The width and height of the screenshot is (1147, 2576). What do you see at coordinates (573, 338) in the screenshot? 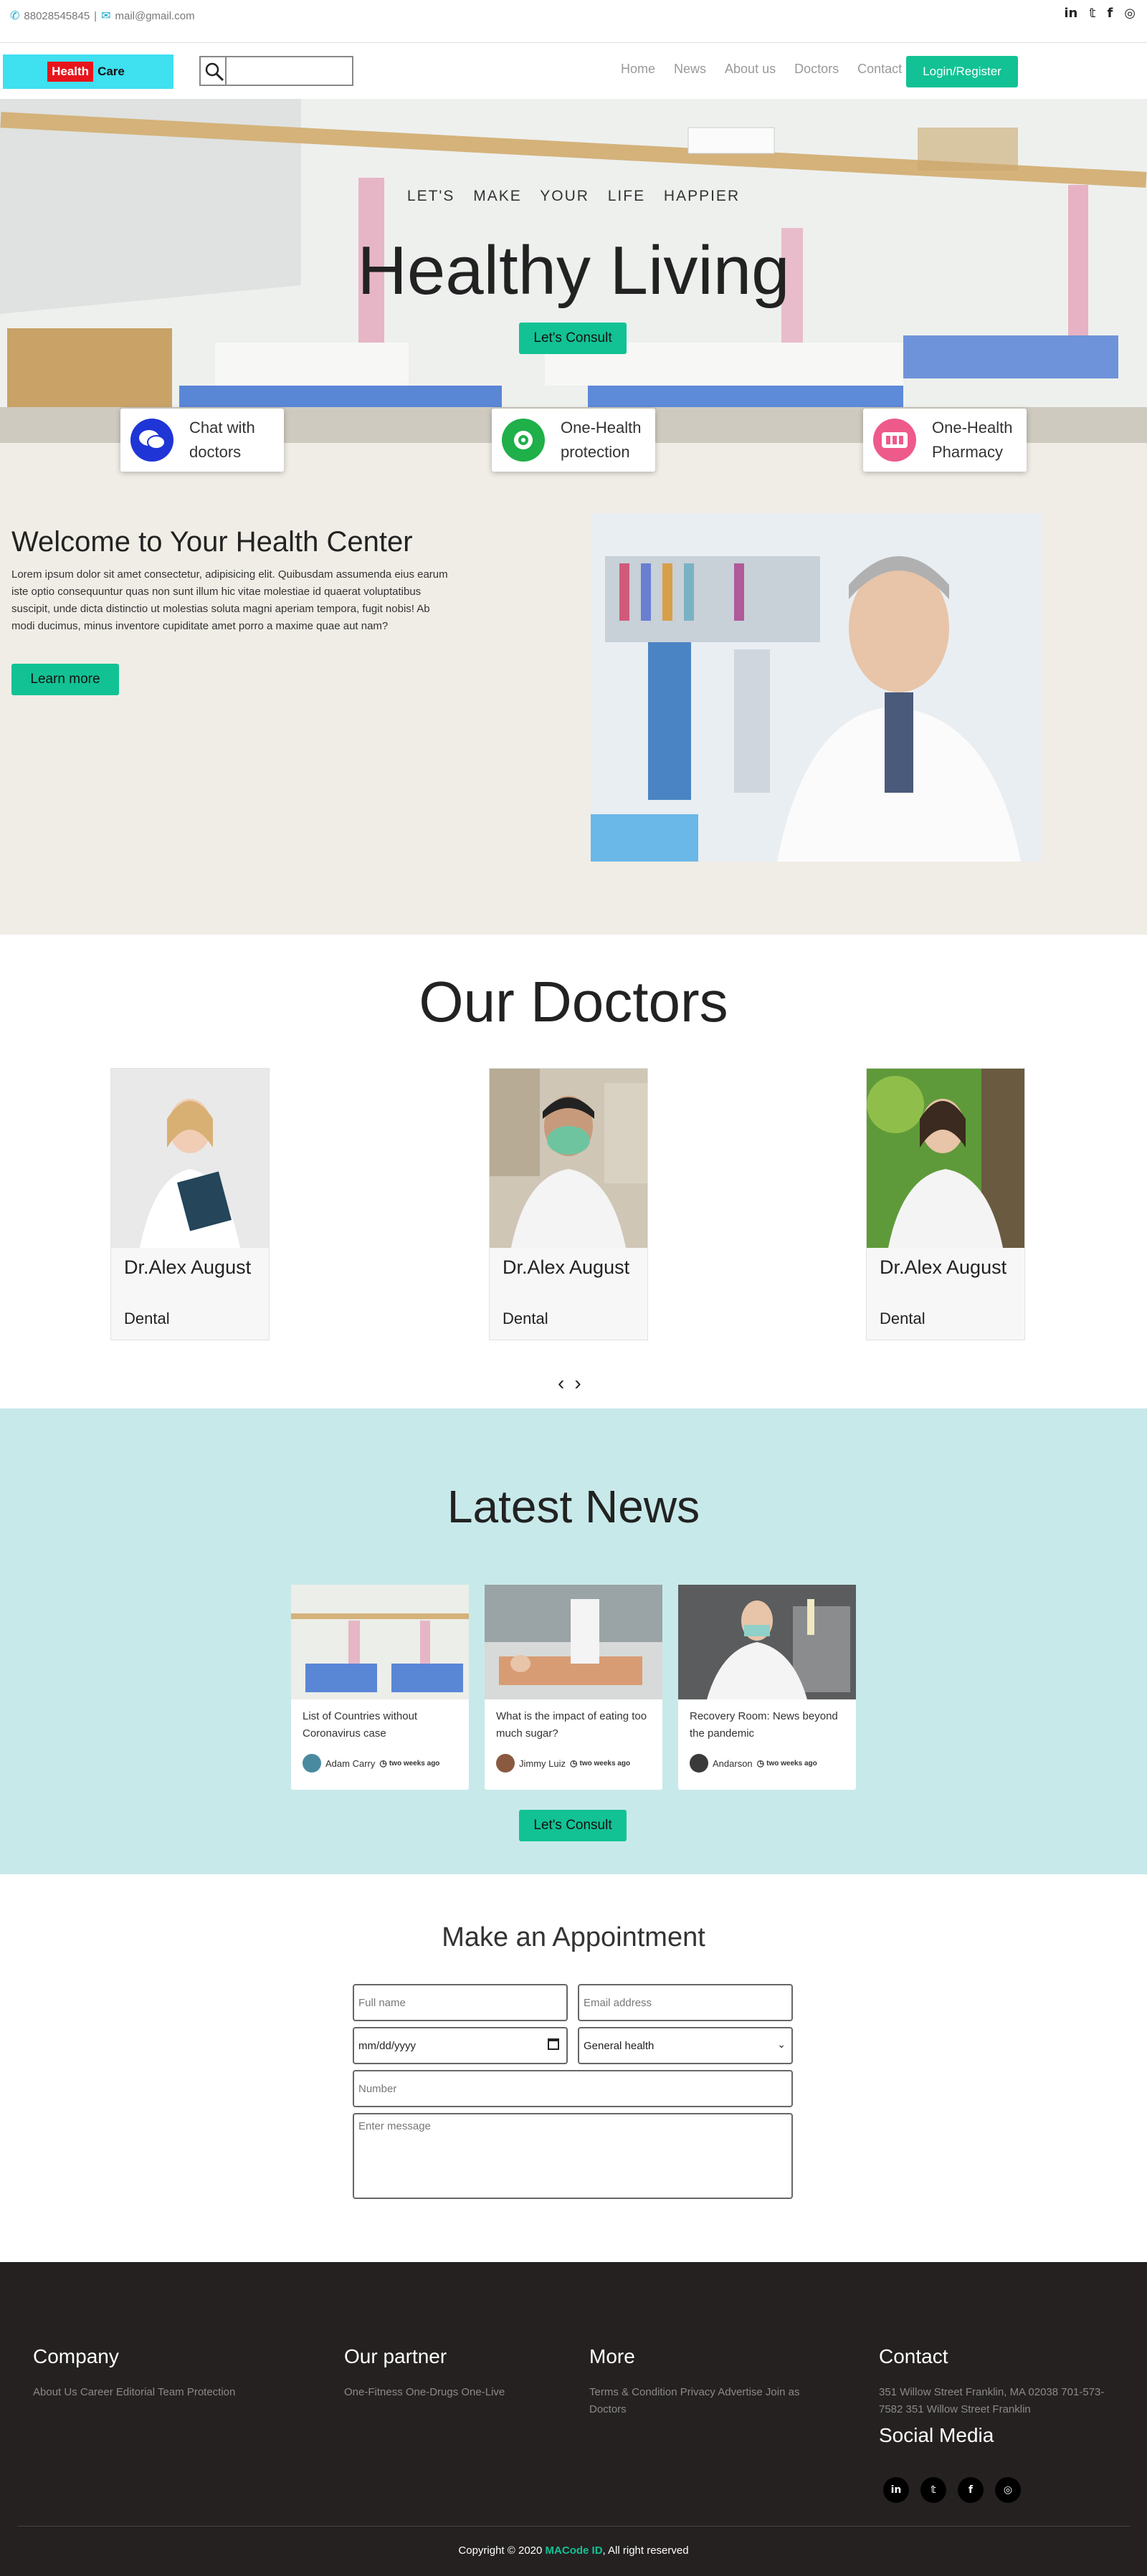
I see `hero-consult-button: Let's Consult` at bounding box center [573, 338].